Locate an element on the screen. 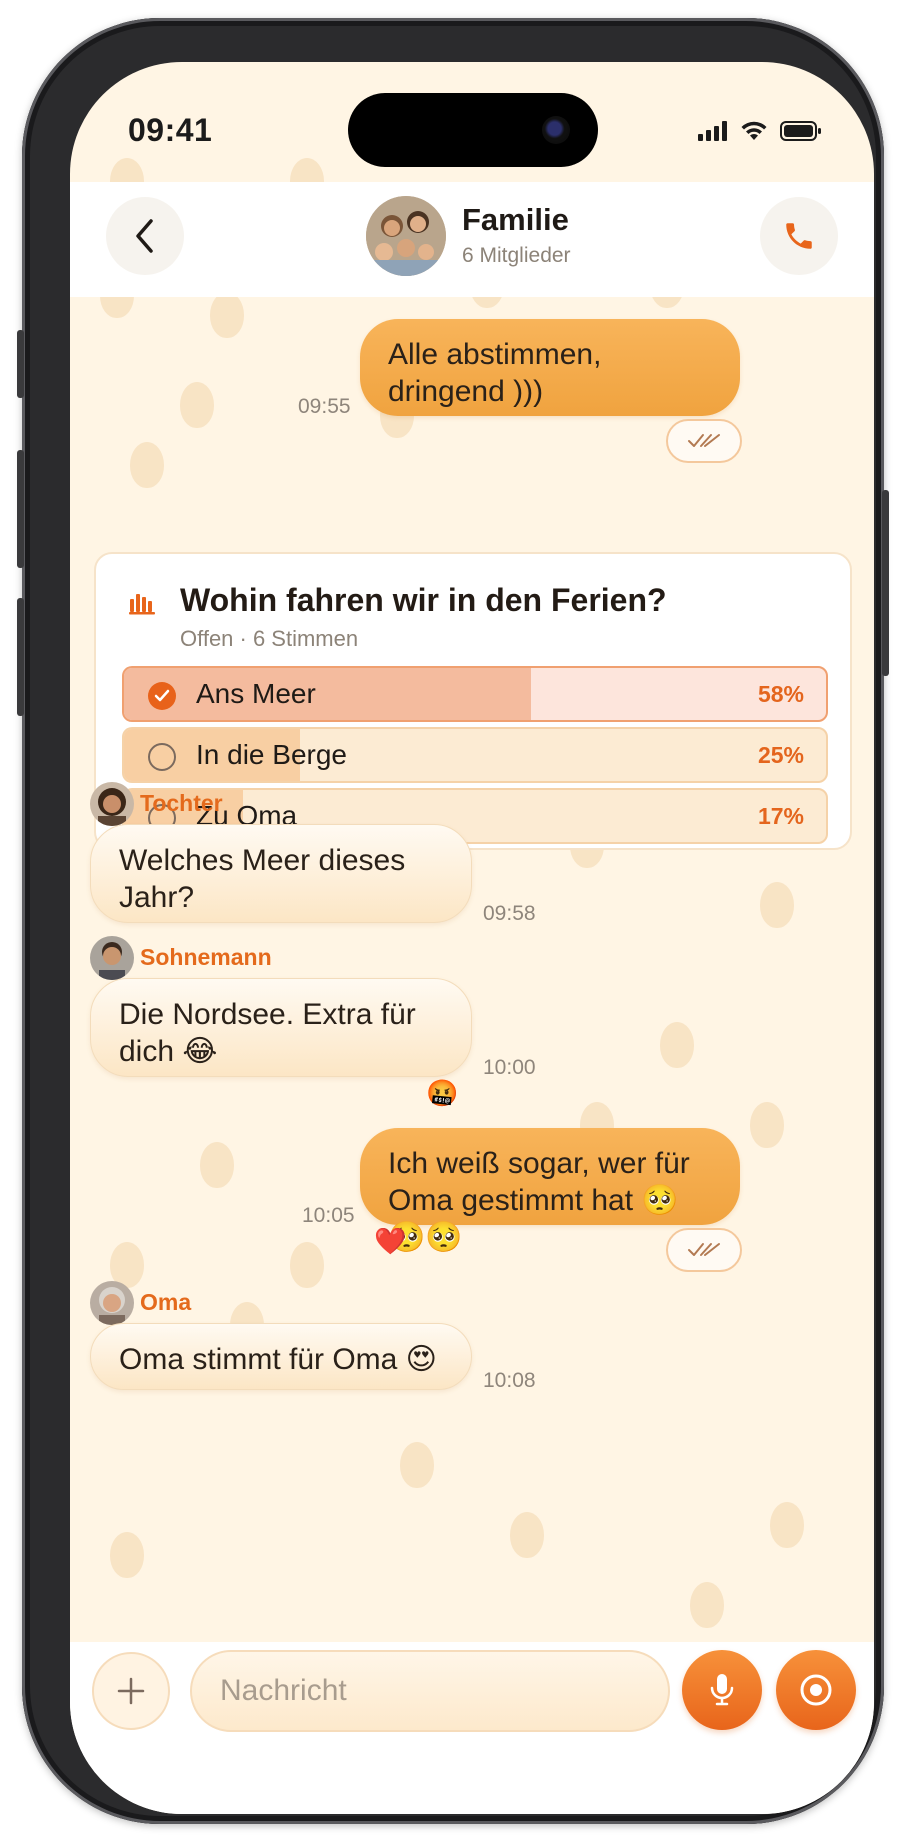 This screenshot has height=1840, width=900. phone-icon is located at coordinates (799, 236).